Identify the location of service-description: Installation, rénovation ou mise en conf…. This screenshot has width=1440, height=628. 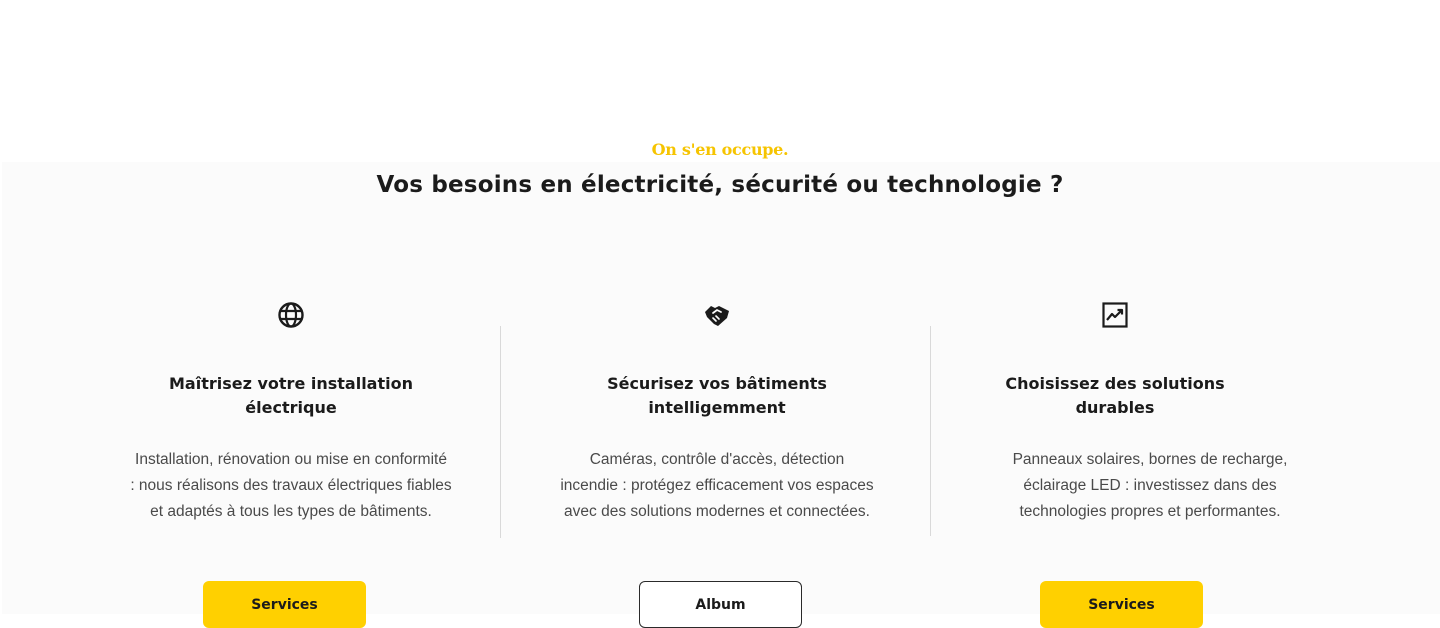
(291, 486).